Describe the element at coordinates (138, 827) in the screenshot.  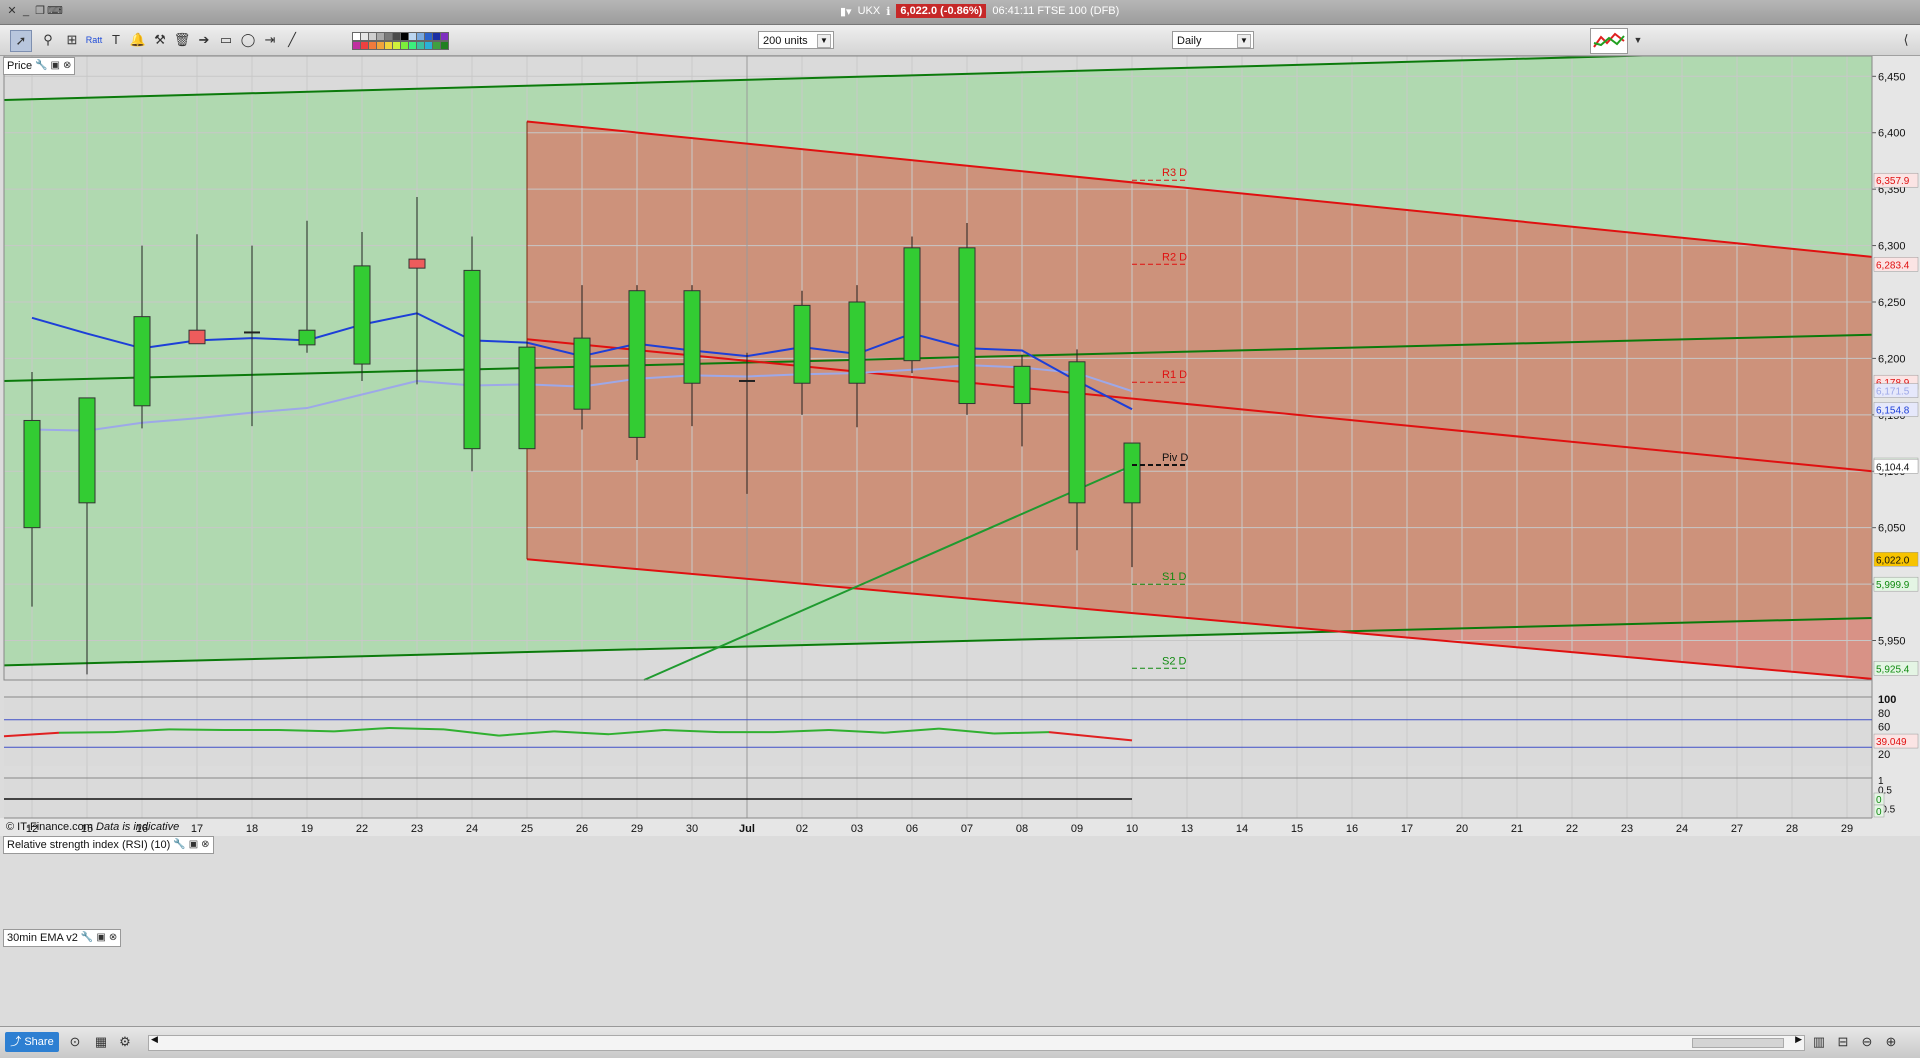
I see `disclaimer-text: Data is indicative` at that location.